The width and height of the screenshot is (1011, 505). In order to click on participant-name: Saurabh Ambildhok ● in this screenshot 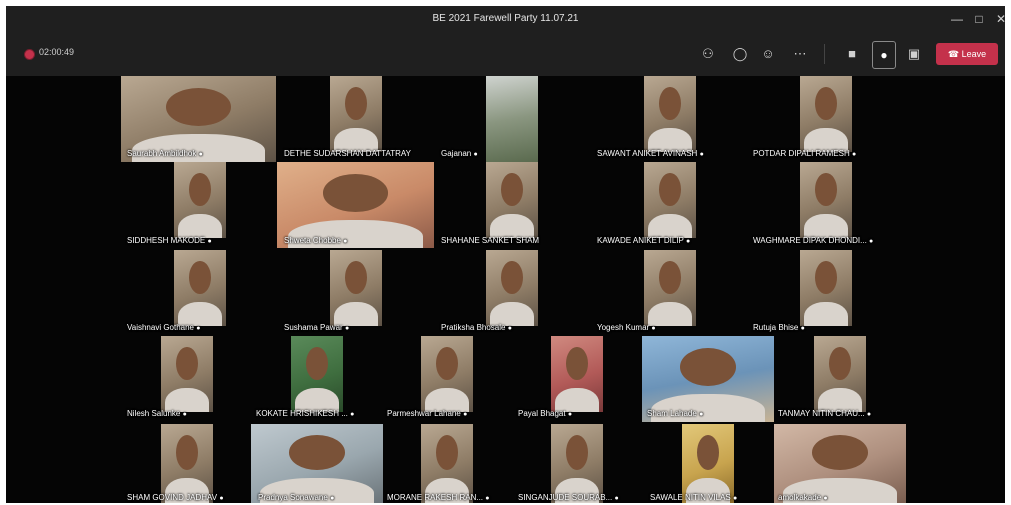, I will do `click(165, 153)`.